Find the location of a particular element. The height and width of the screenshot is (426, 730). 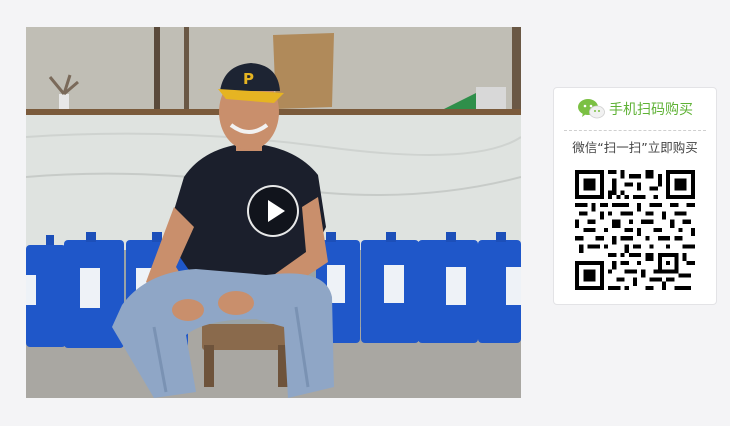

play-icon is located at coordinates (276, 211).